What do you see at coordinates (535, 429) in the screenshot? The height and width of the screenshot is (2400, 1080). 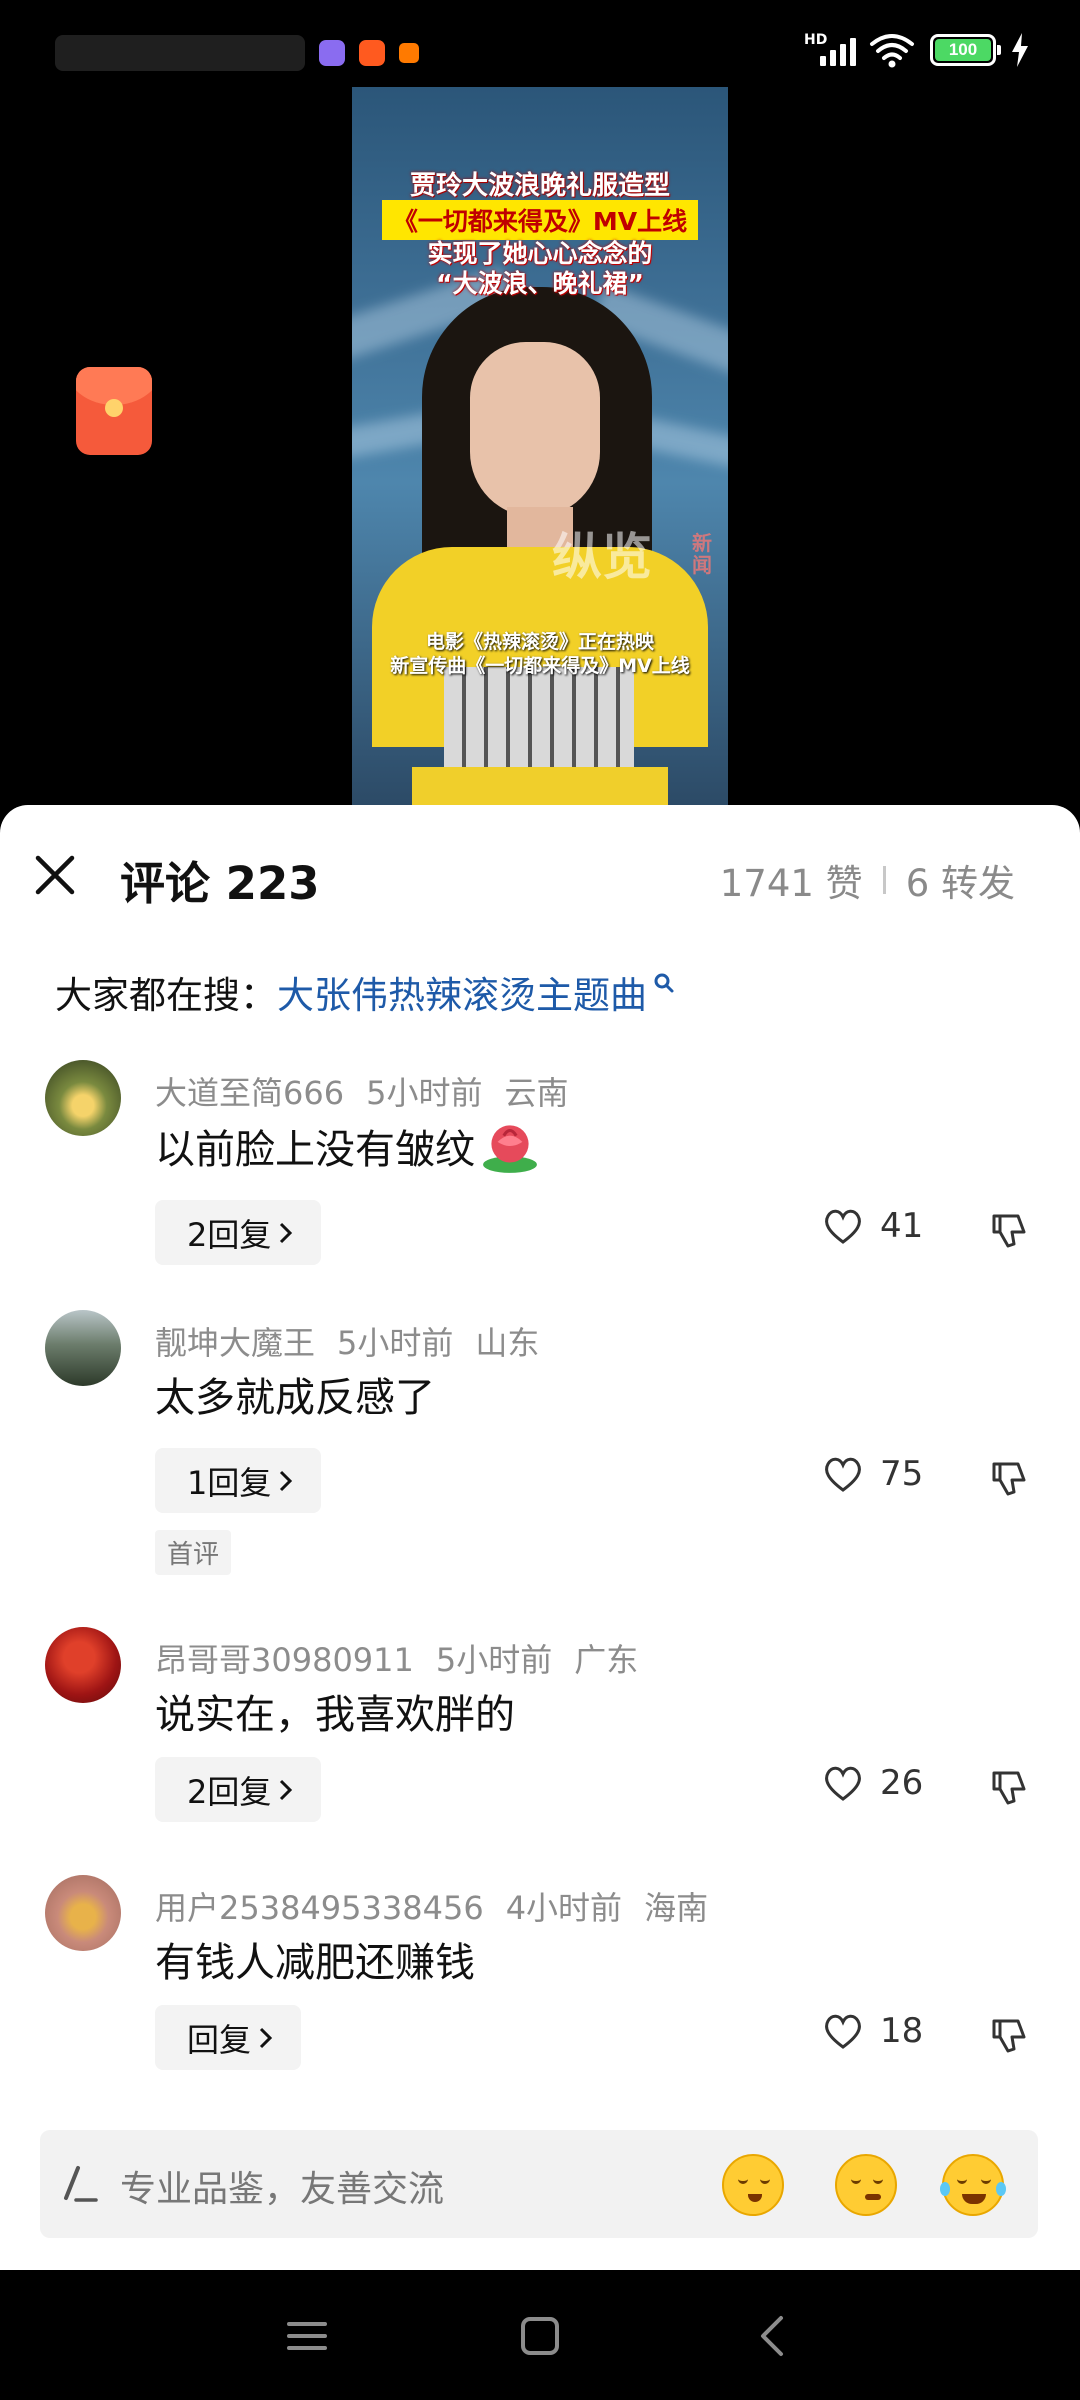 I see `video-figure-face` at bounding box center [535, 429].